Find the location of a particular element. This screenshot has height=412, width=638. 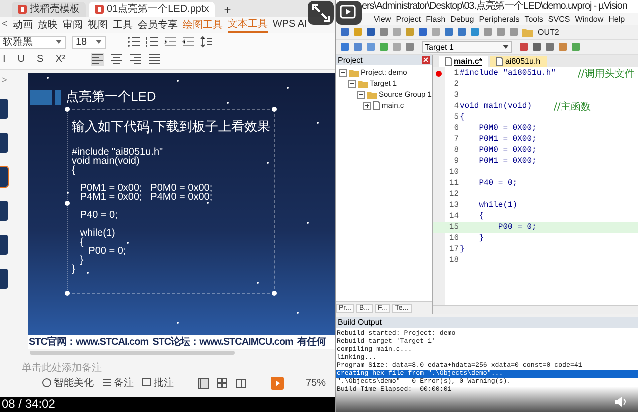

code-line: while(1) is located at coordinates (97, 233).